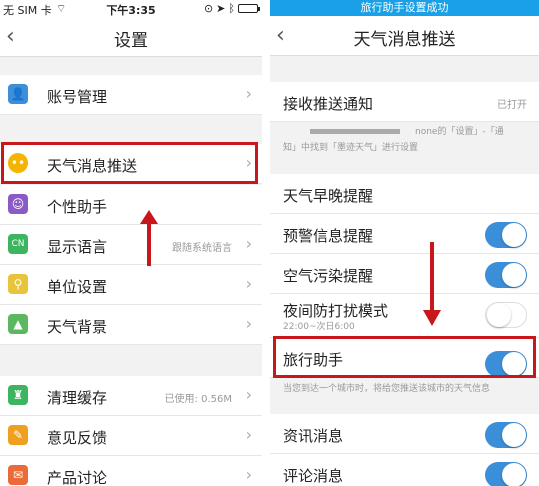 The height and width of the screenshot is (486, 539). Describe the element at coordinates (506, 275) in the screenshot. I see `air-pollution-toggle` at that location.